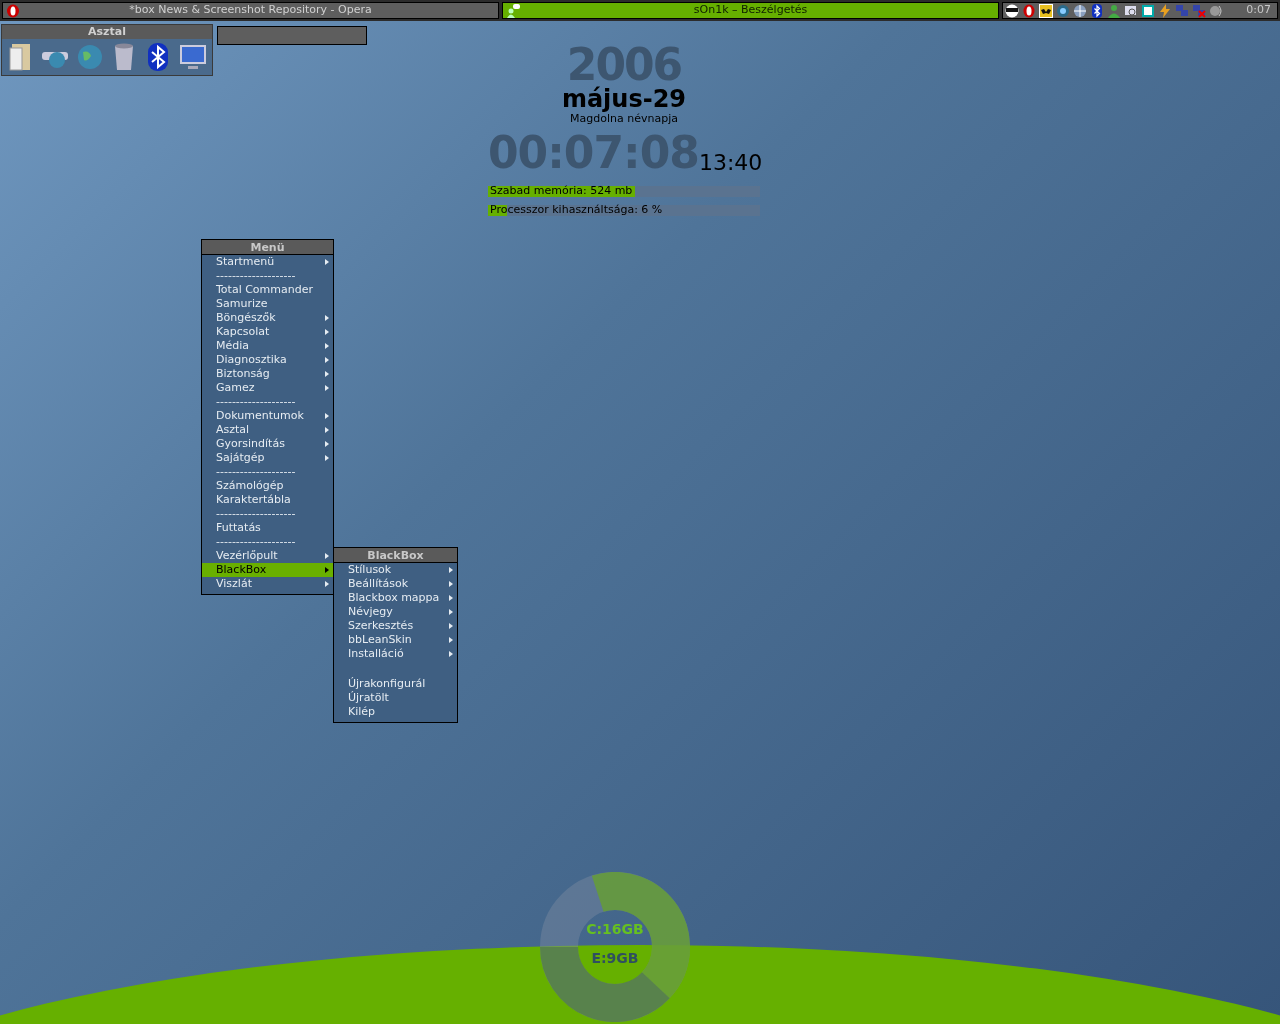  What do you see at coordinates (395, 654) in the screenshot?
I see `menu-item: Installáció` at bounding box center [395, 654].